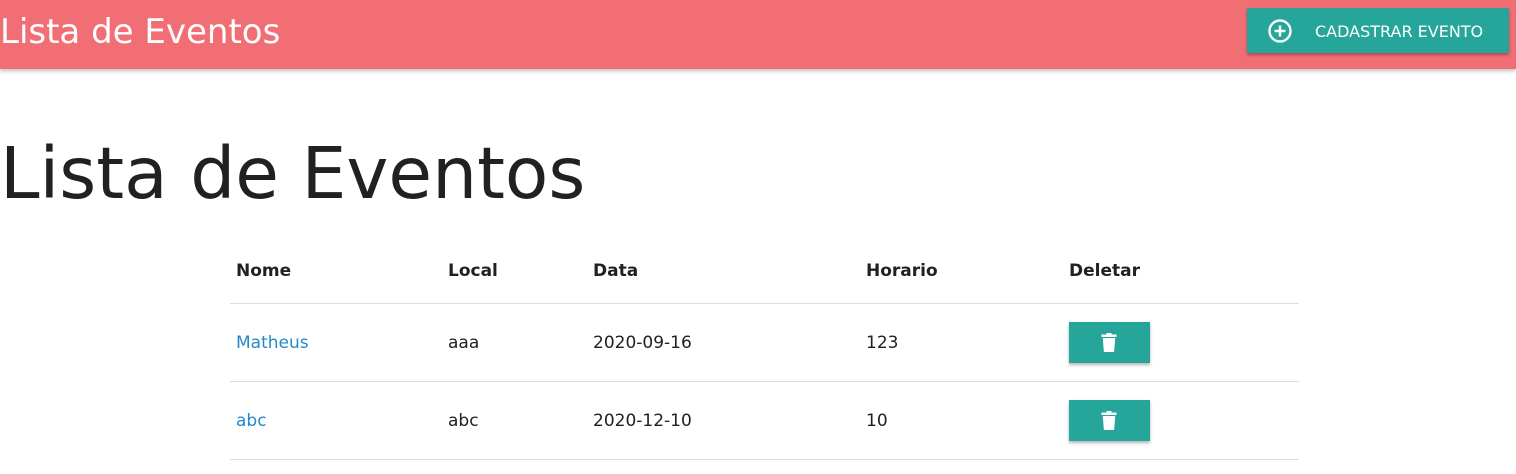  Describe the element at coordinates (877, 421) in the screenshot. I see `event-time: 10` at that location.